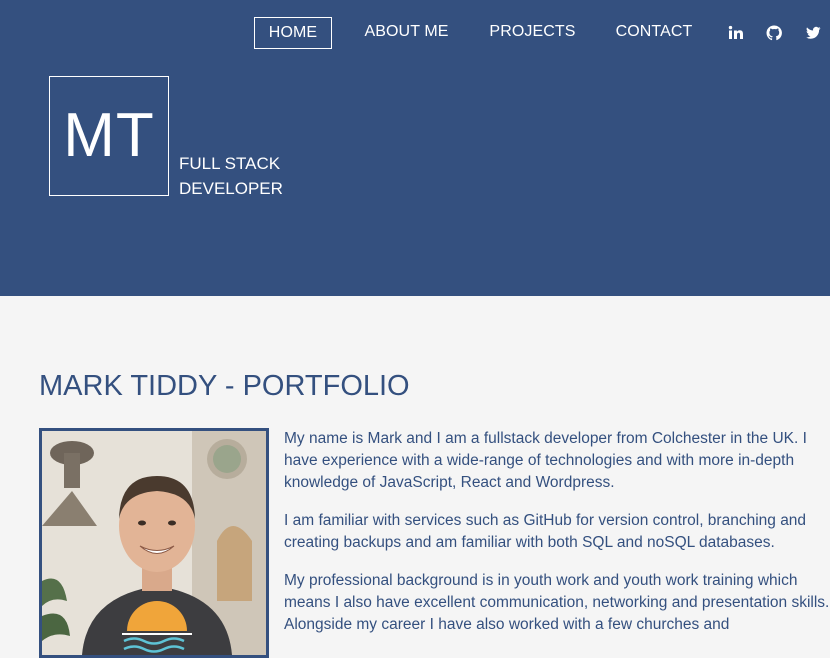  What do you see at coordinates (231, 188) in the screenshot?
I see `tagline-line-2: DEVELOPER` at bounding box center [231, 188].